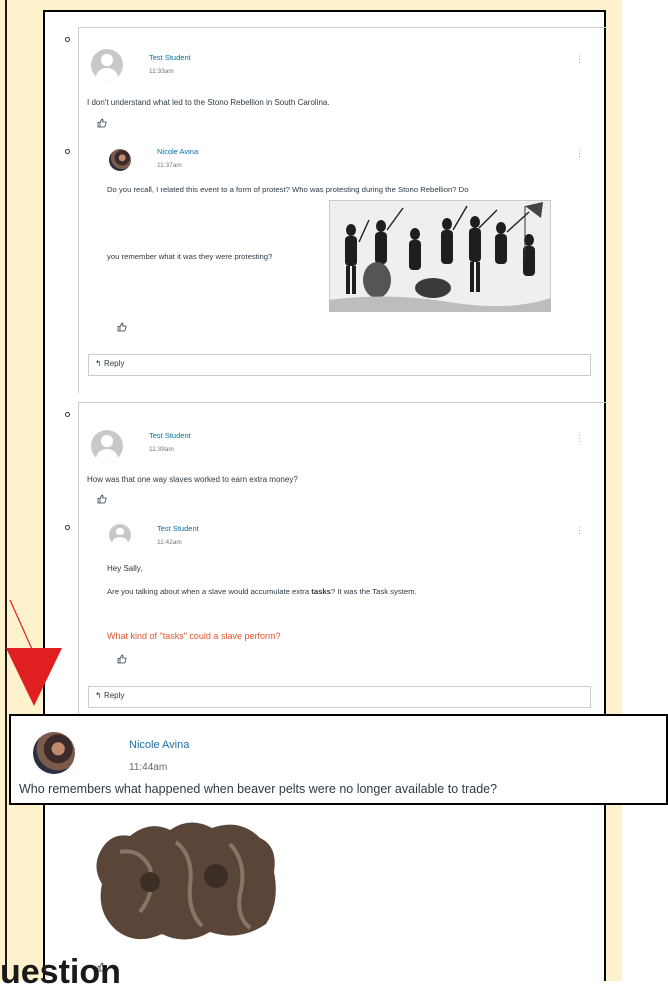 The height and width of the screenshot is (991, 668). I want to click on reply-greeting: Hey Sally,, so click(125, 568).